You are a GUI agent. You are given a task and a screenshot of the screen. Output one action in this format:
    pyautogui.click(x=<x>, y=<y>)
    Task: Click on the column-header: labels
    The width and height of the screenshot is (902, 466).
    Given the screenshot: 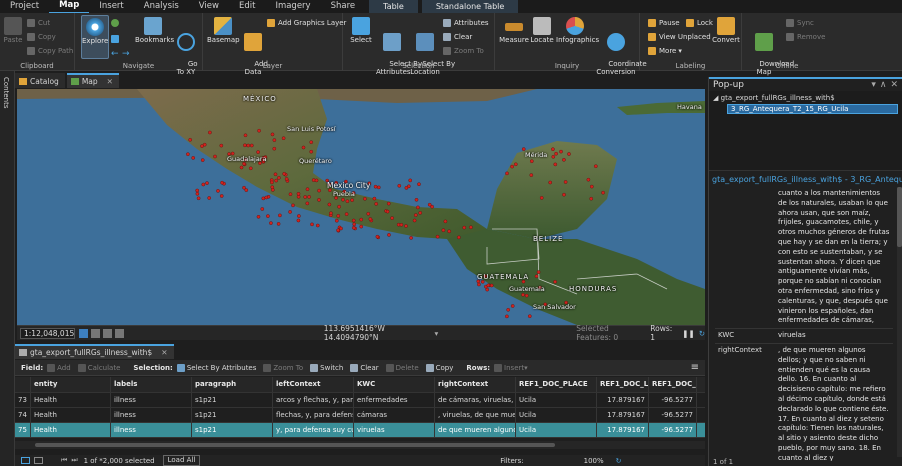 What is the action you would take?
    pyautogui.click(x=151, y=384)
    